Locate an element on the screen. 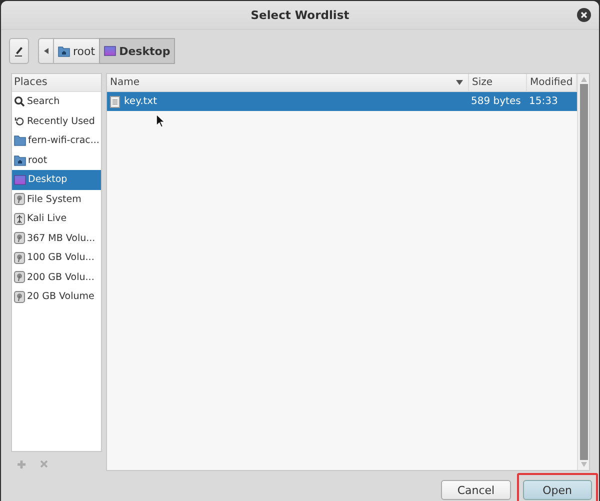  scroll-down-icon is located at coordinates (583, 464).